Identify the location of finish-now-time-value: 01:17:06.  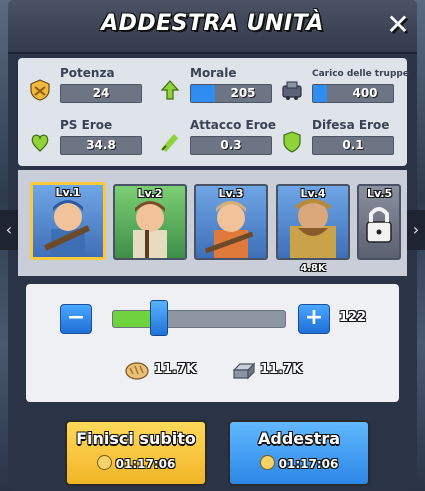
(145, 464).